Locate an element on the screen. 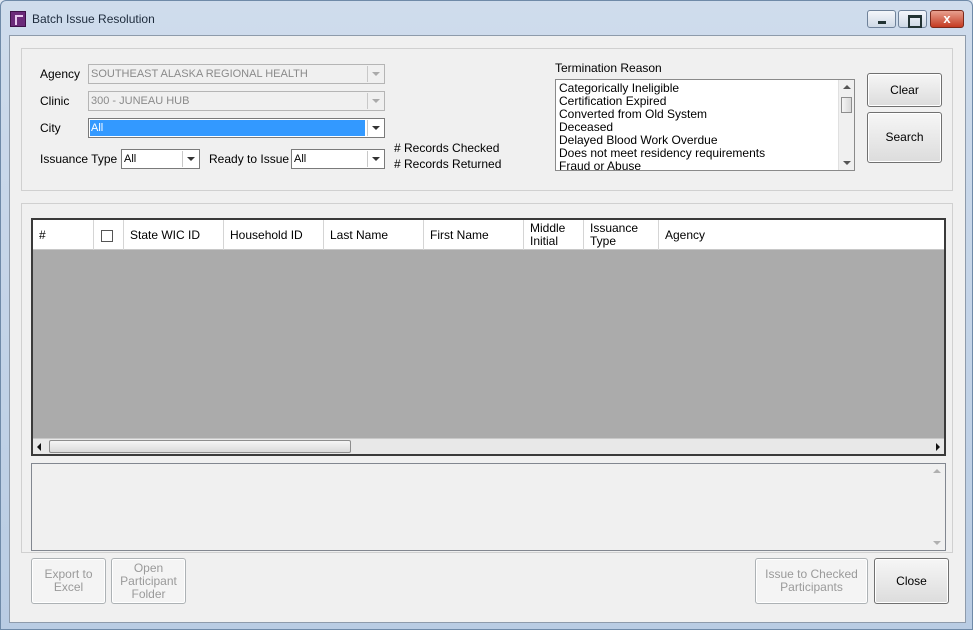 Image resolution: width=973 pixels, height=630 pixels. column-header-last-name: Last Name is located at coordinates (374, 235).